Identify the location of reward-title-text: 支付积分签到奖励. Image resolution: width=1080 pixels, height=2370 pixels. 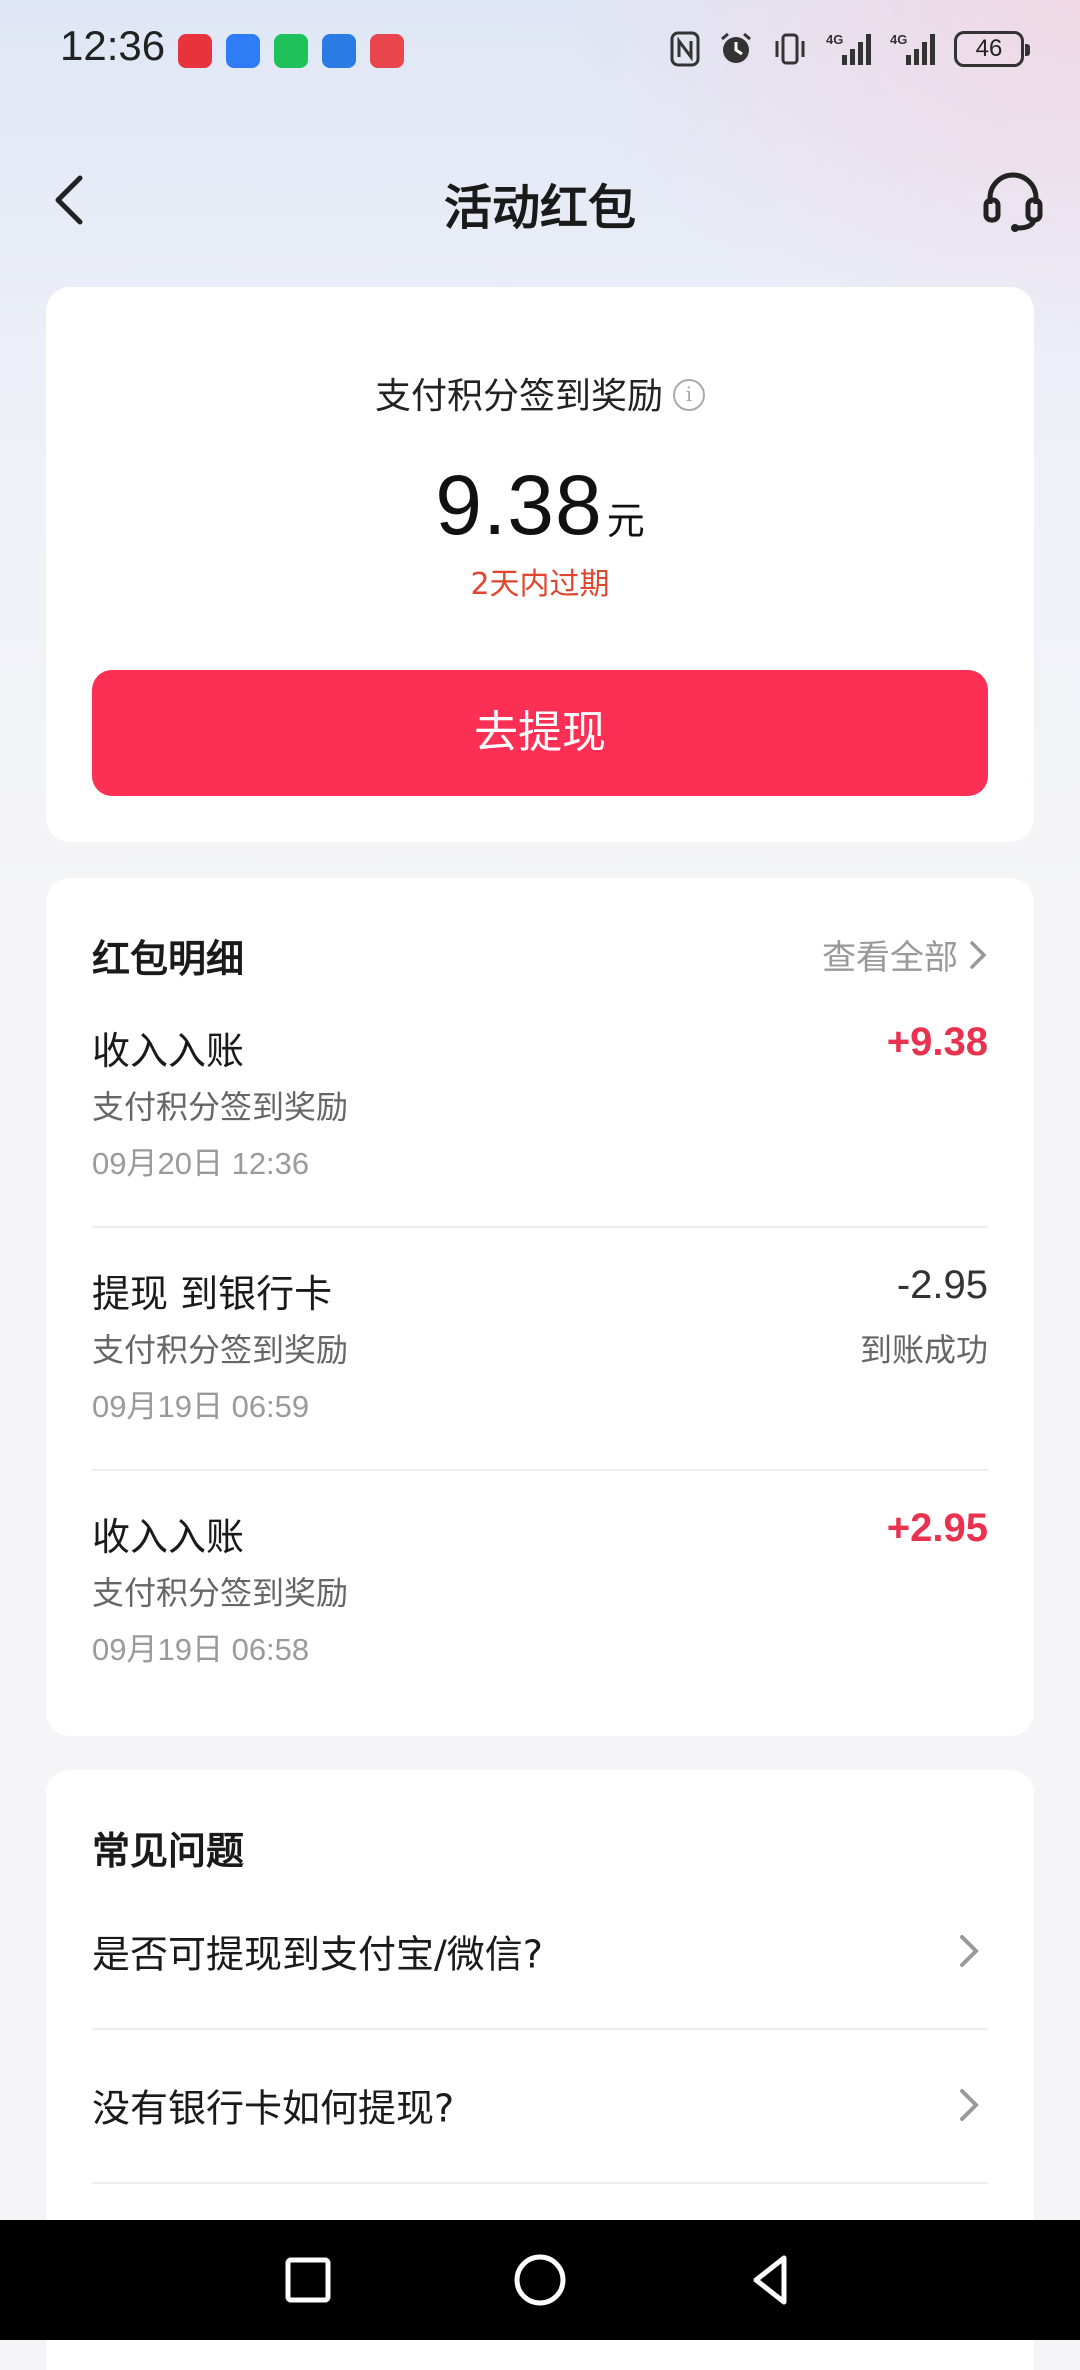
(518, 396).